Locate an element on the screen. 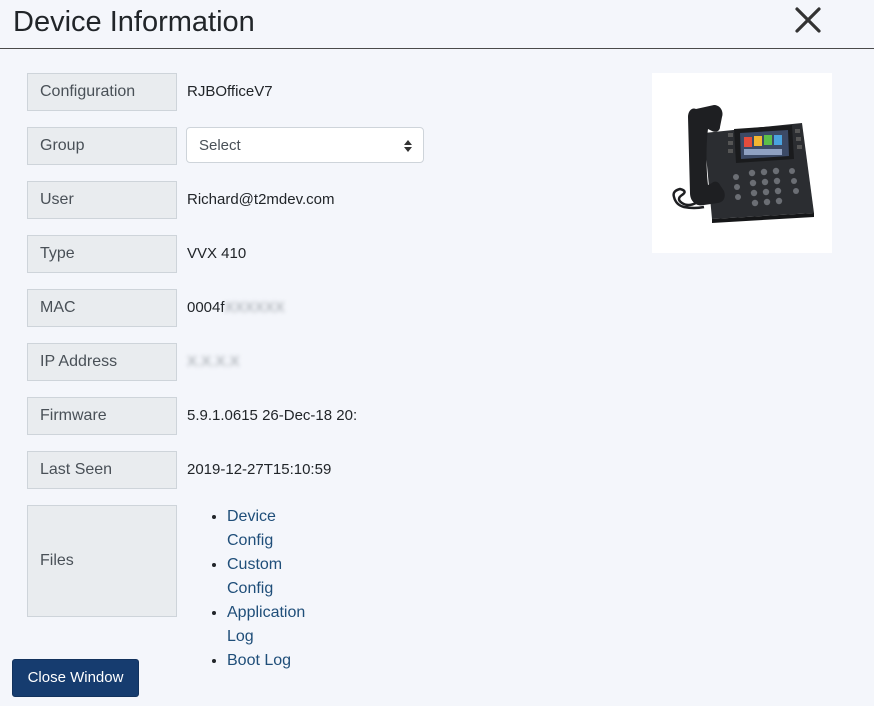 Image resolution: width=874 pixels, height=706 pixels. list-item: Device Config is located at coordinates (266, 529).